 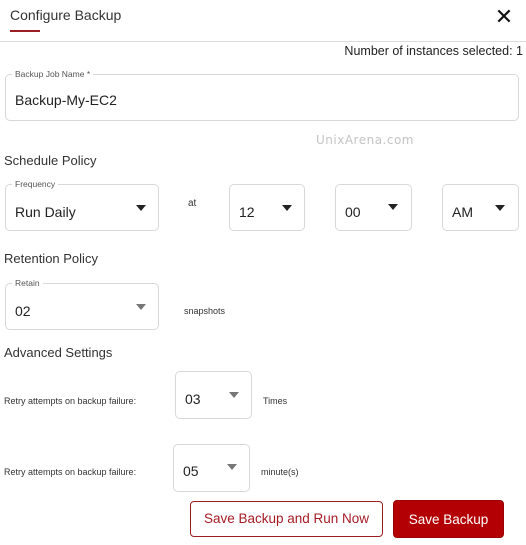 I want to click on retry-attempts-label: Retry attempts on backup failure:, so click(x=70, y=401).